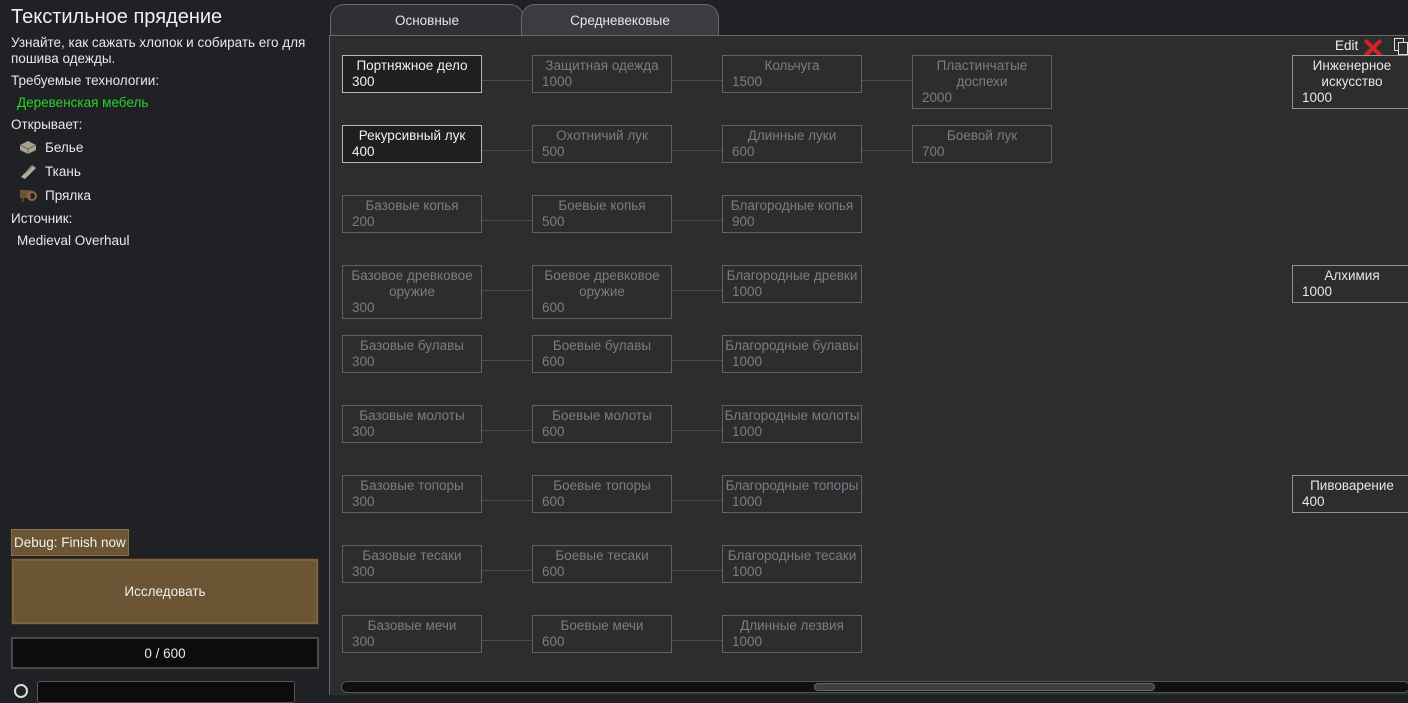  What do you see at coordinates (602, 214) in the screenshot?
I see `tech-node: Боевые копья 500` at bounding box center [602, 214].